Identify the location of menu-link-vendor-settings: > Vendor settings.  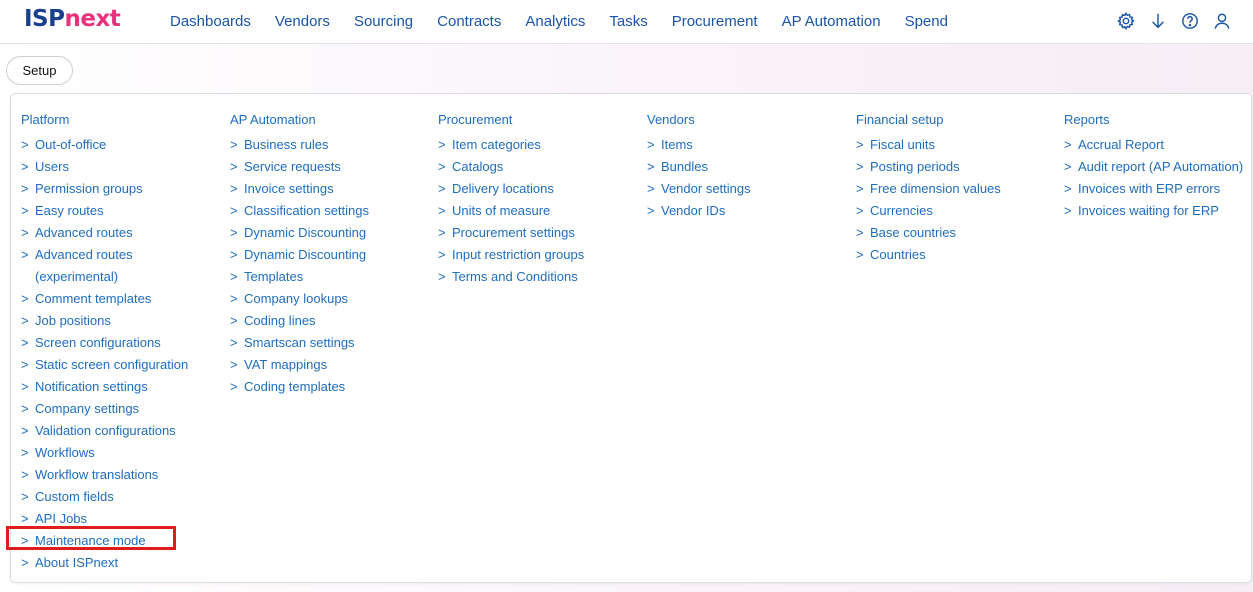
(742, 189).